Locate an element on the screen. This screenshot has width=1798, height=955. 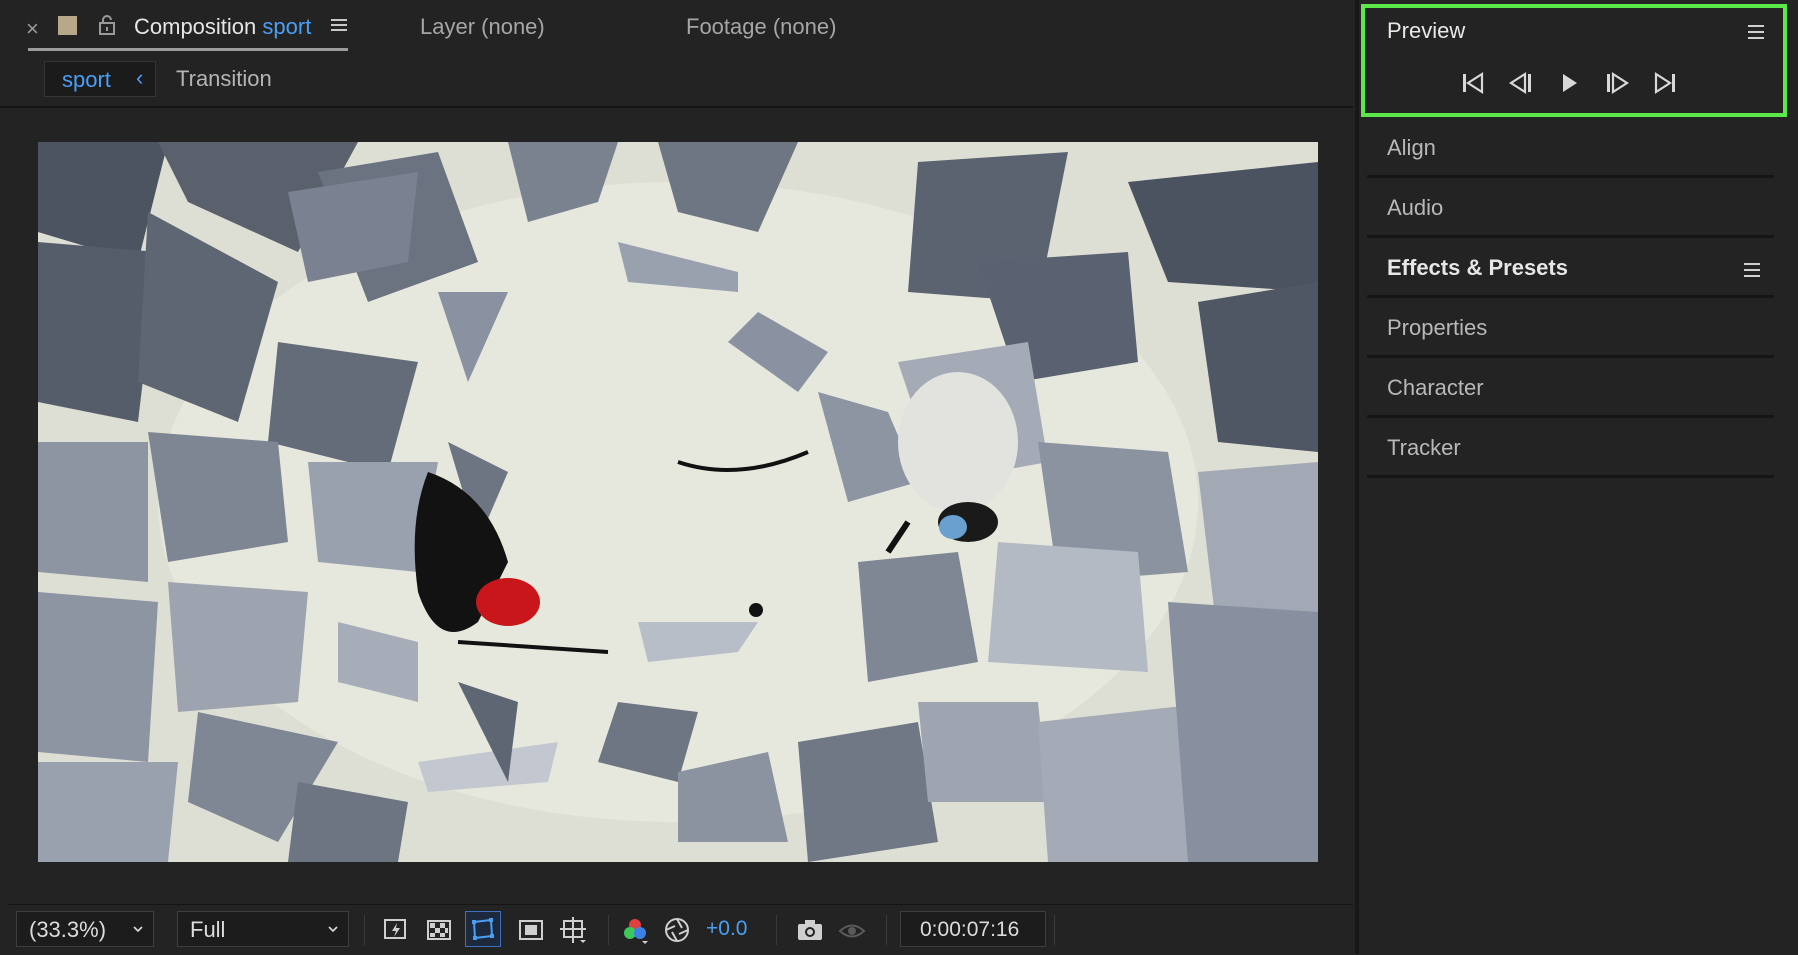
panel-effects-presets-label: Effects & Presets is located at coordinates (1477, 267).